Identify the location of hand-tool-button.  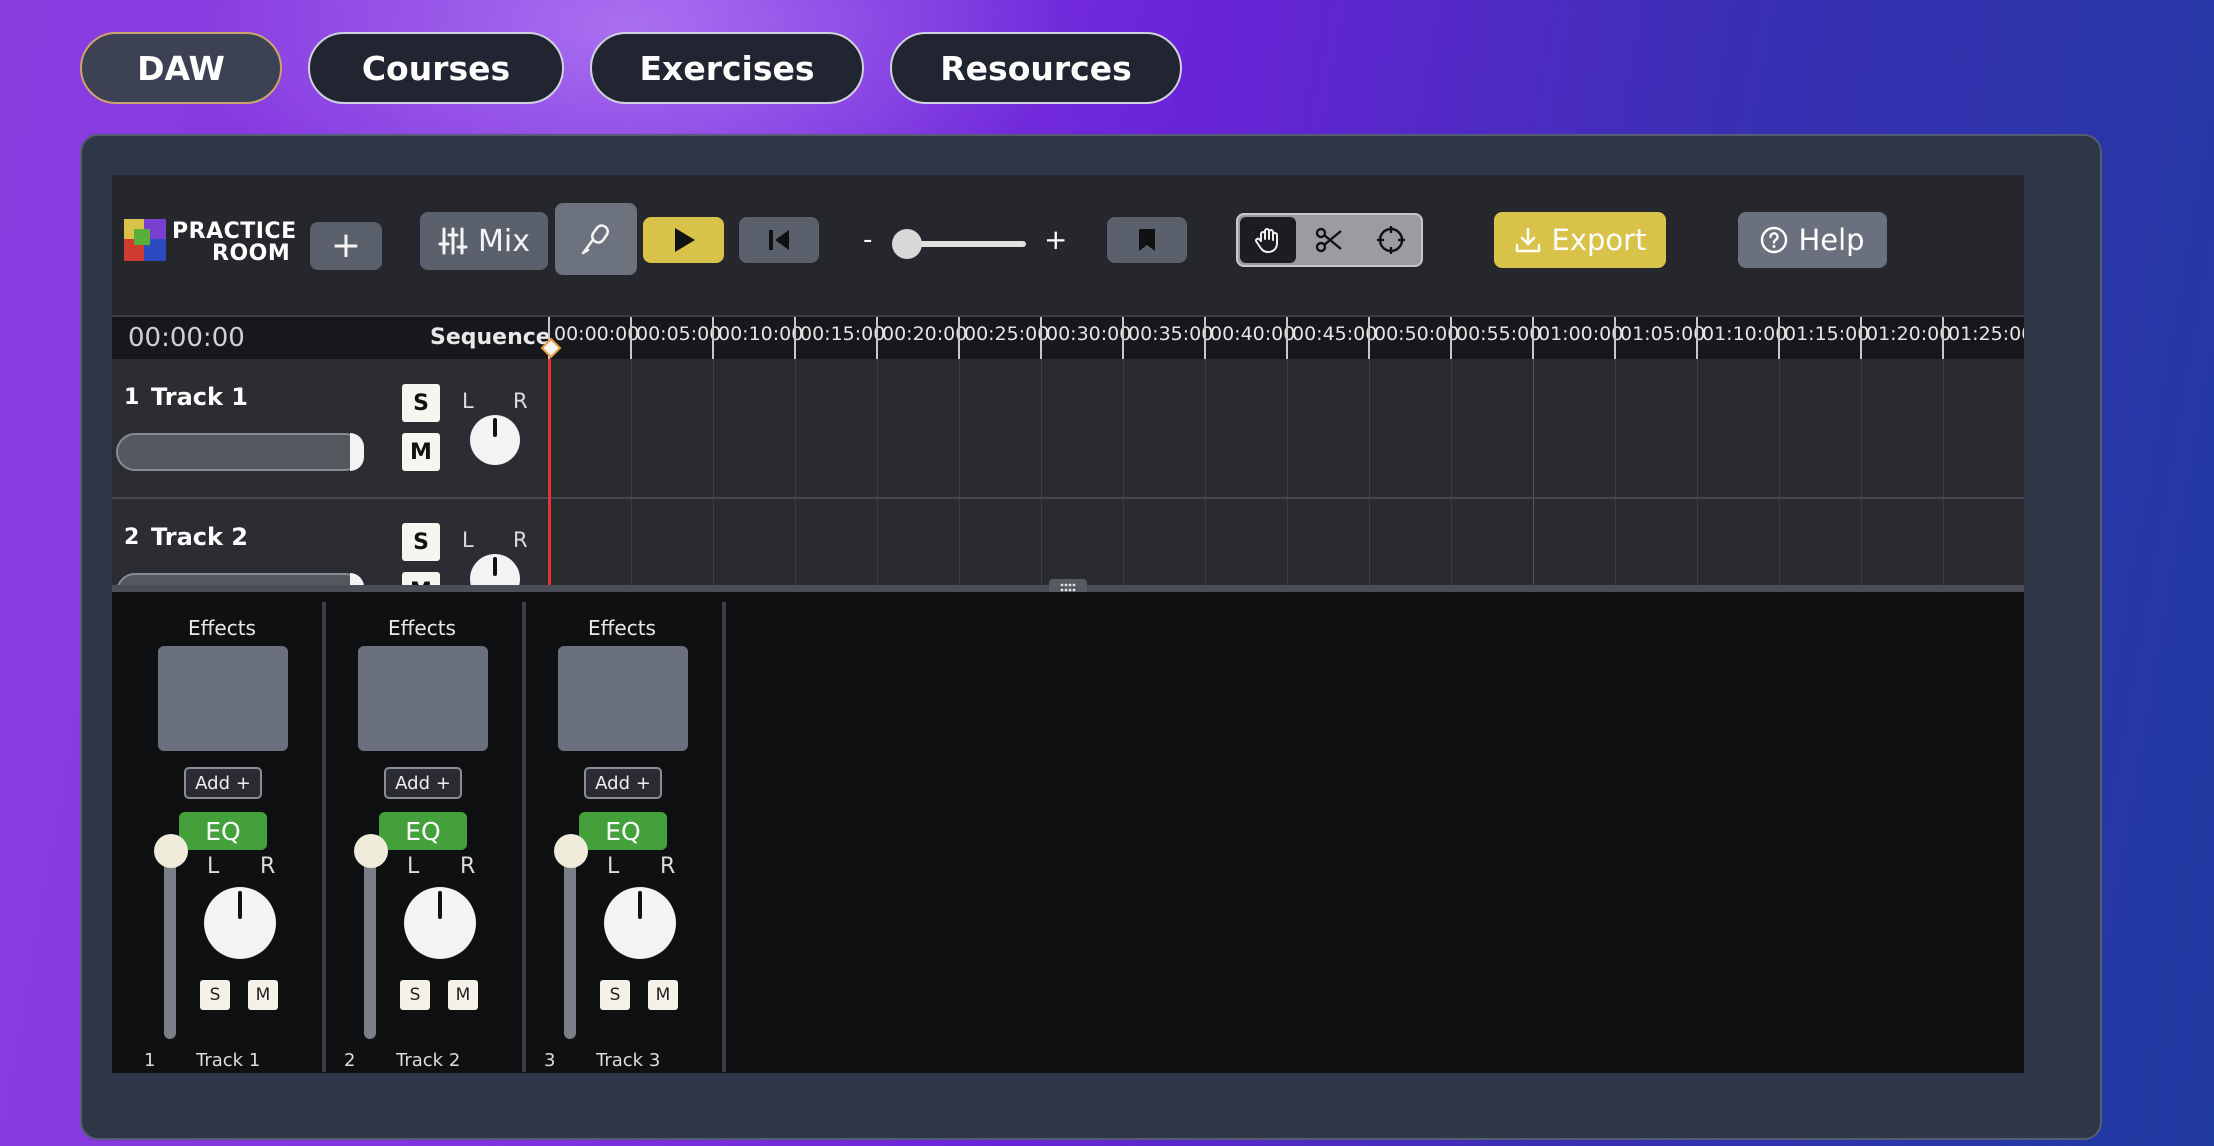
(1268, 240).